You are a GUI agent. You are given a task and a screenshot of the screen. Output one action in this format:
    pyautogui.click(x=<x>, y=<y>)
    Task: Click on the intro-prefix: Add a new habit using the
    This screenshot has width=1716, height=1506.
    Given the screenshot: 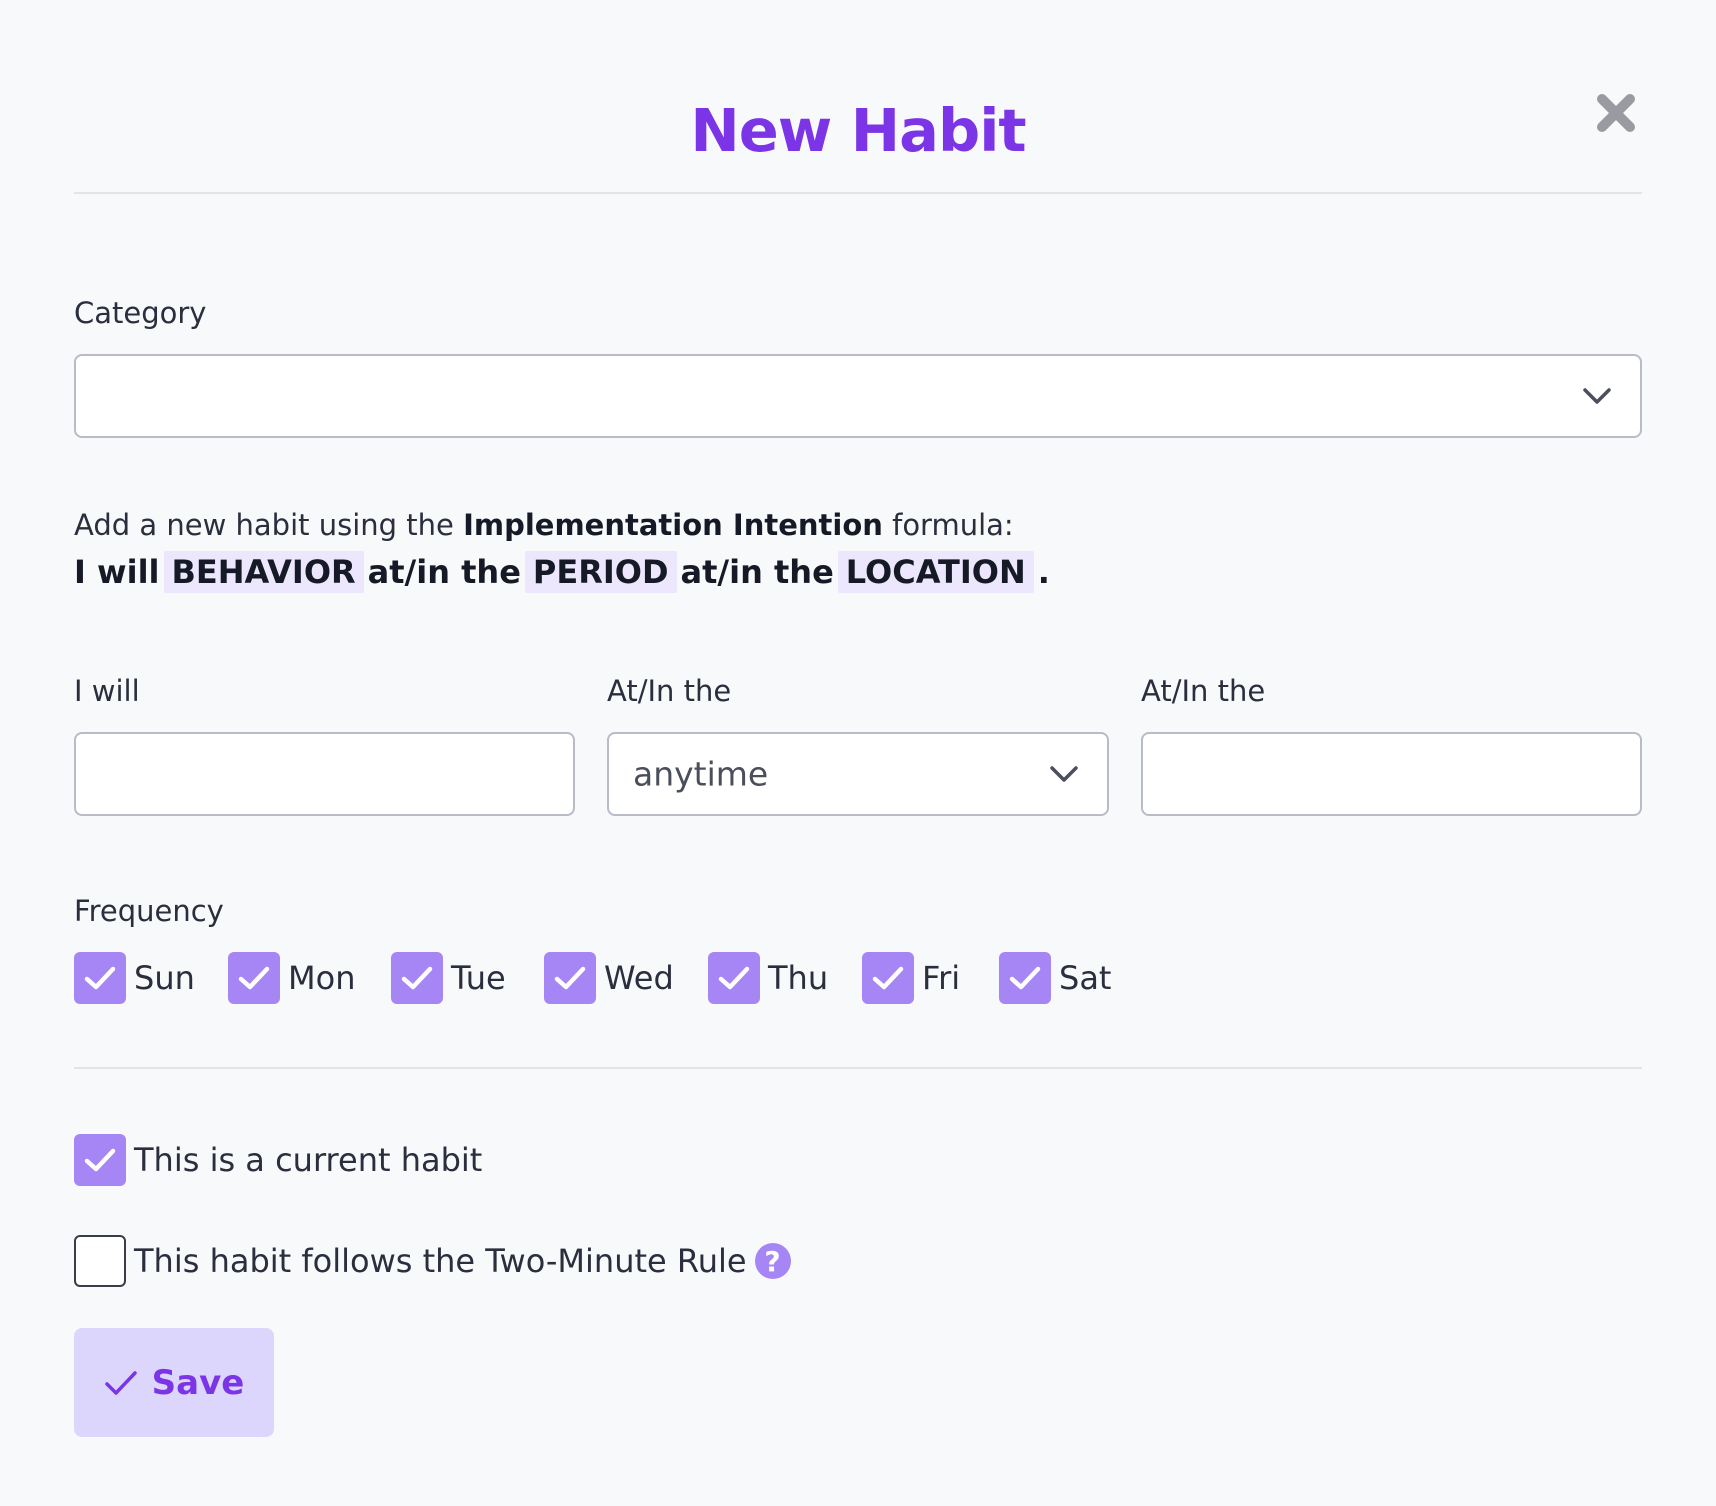 What is the action you would take?
    pyautogui.click(x=269, y=525)
    